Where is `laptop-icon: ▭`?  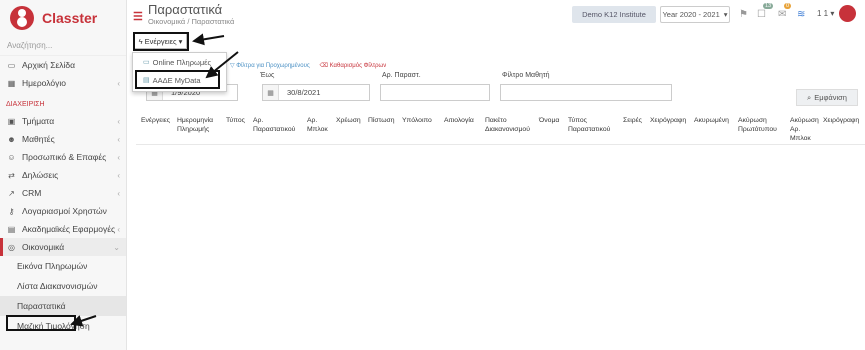 laptop-icon: ▭ is located at coordinates (11, 65).